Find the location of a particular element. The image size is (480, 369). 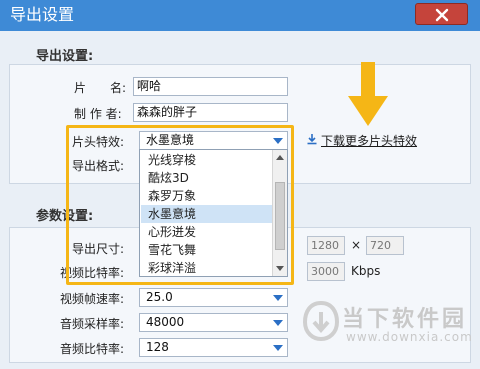

width-input: 1280 is located at coordinates (326, 245).